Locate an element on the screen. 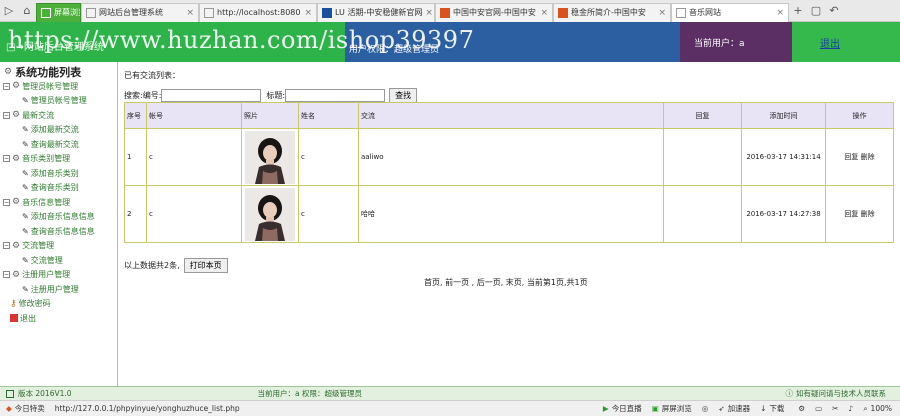 This screenshot has width=900, height=416. tab-0: 屏幕浏览 is located at coordinates (58, 12).